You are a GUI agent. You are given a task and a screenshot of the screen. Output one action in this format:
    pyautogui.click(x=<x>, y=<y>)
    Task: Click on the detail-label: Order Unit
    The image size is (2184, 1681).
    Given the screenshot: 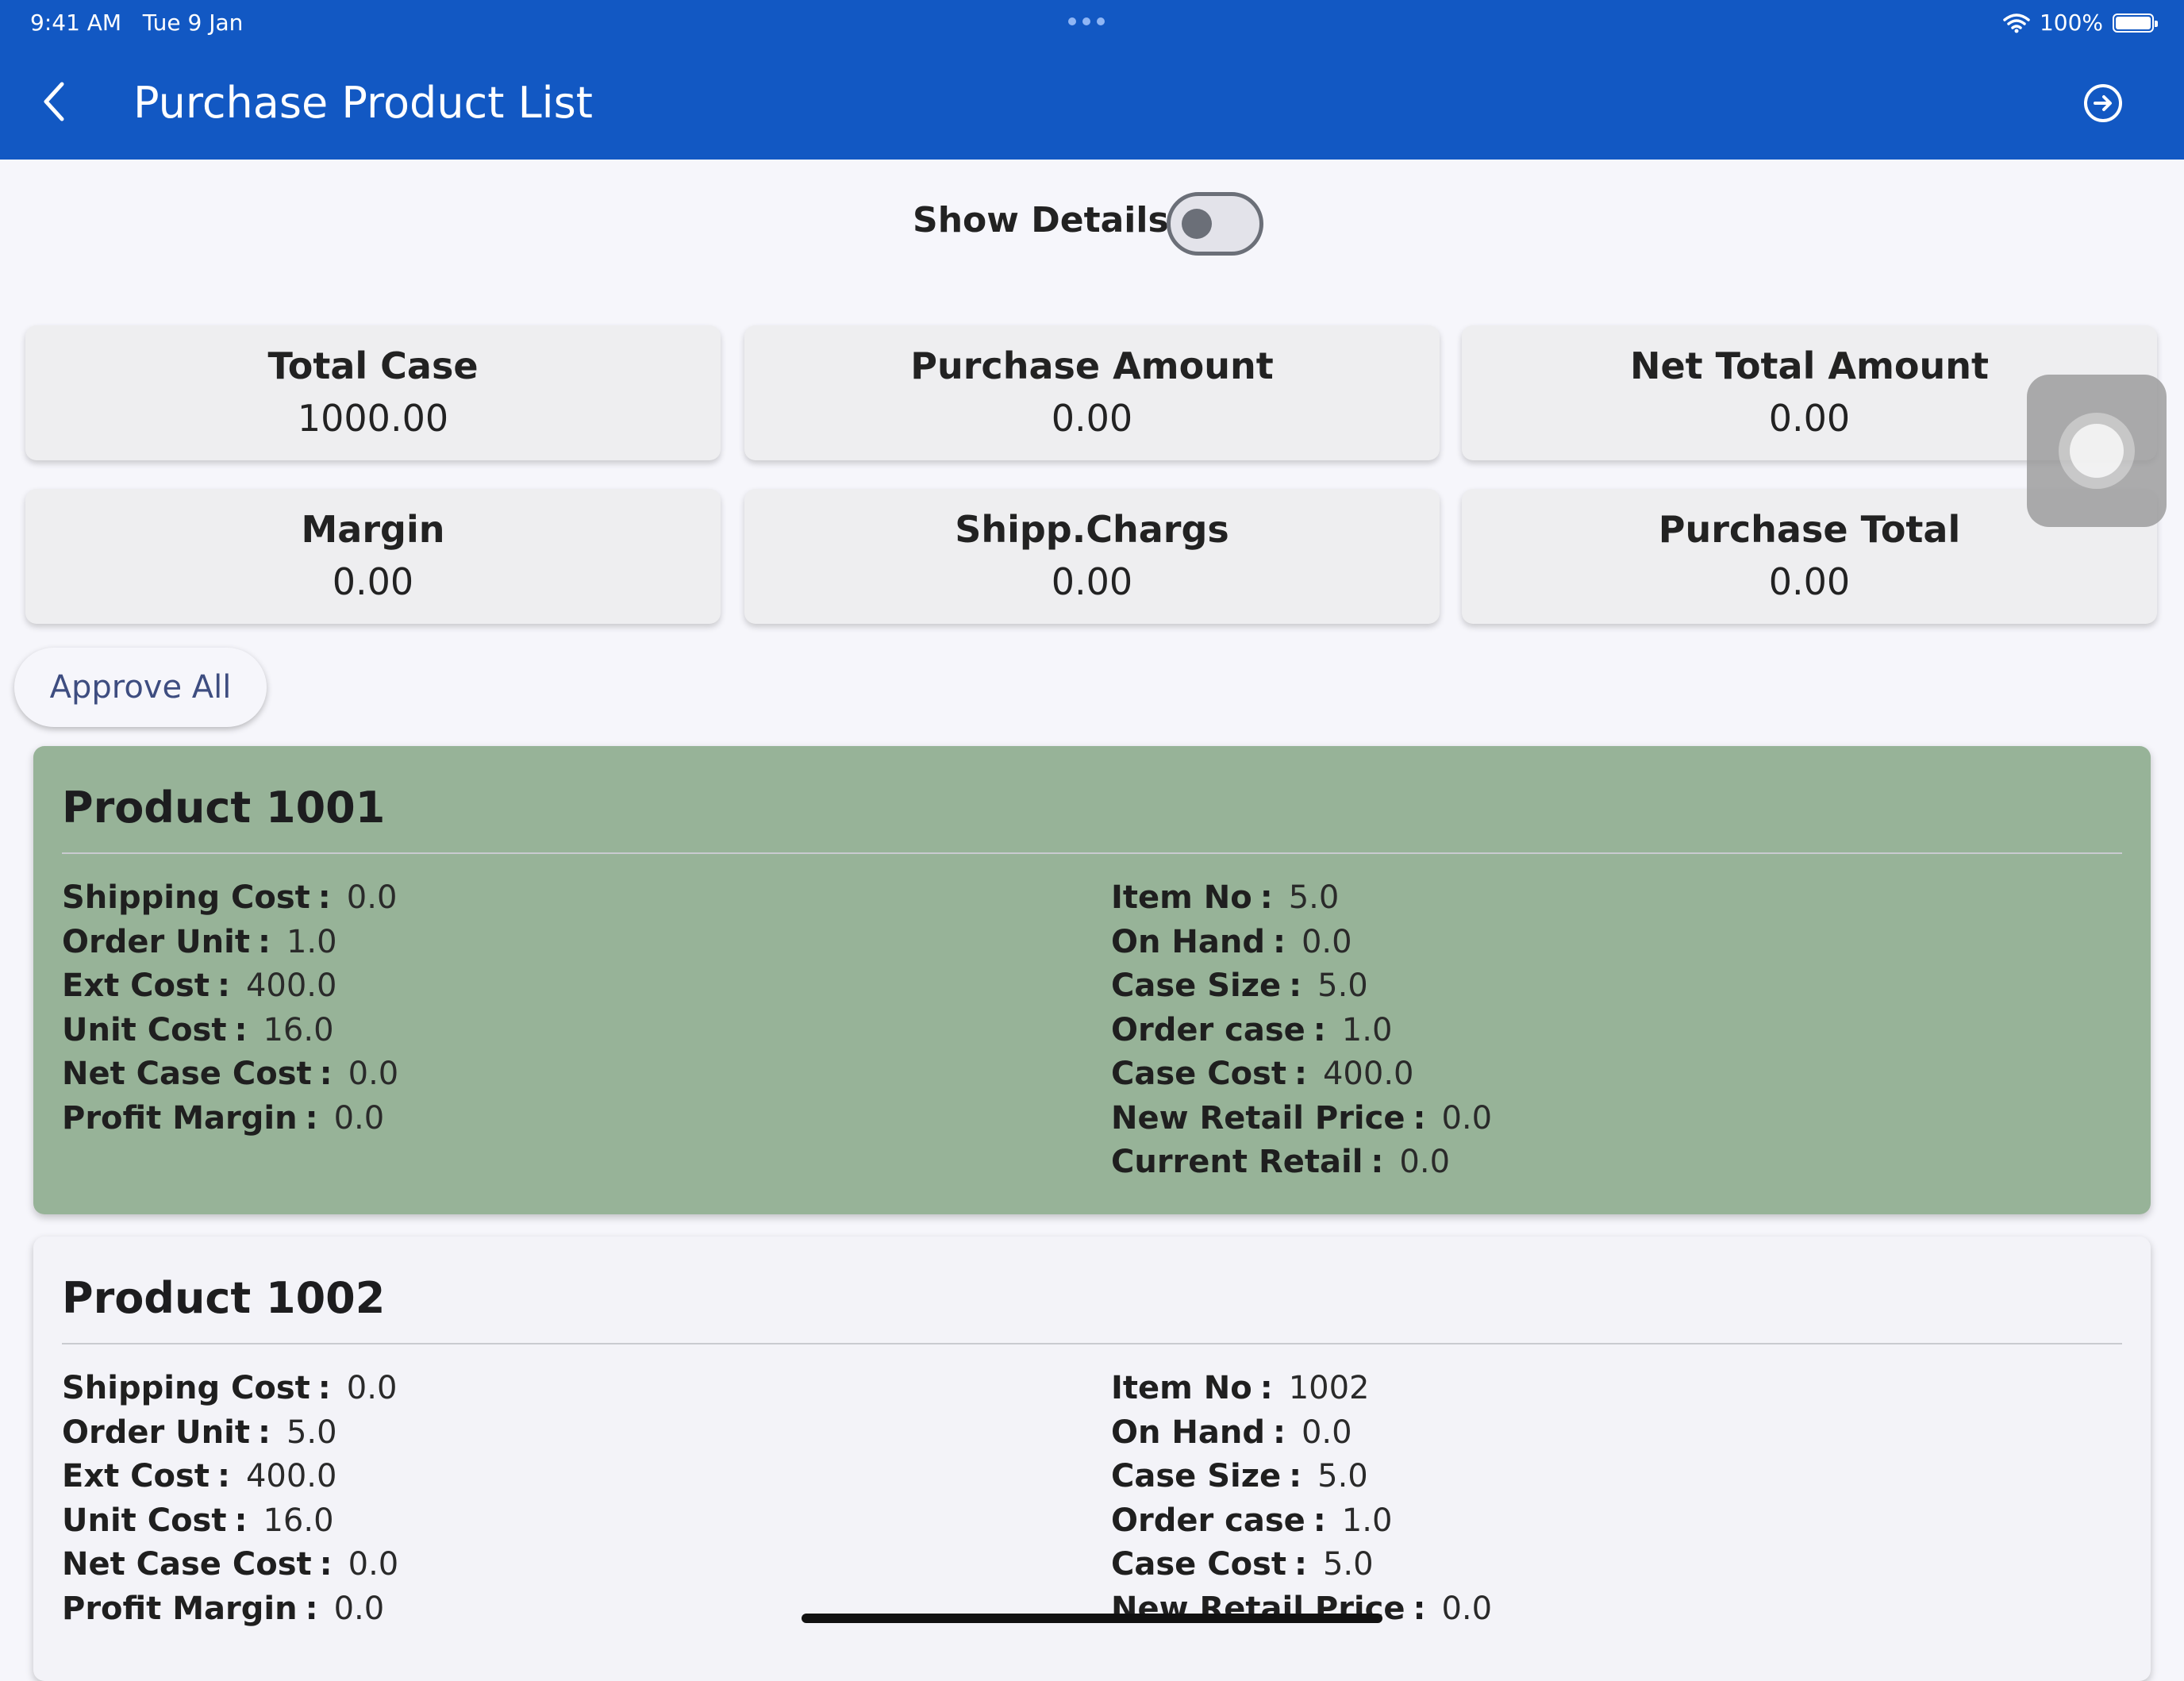 What is the action you would take?
    pyautogui.click(x=156, y=1432)
    